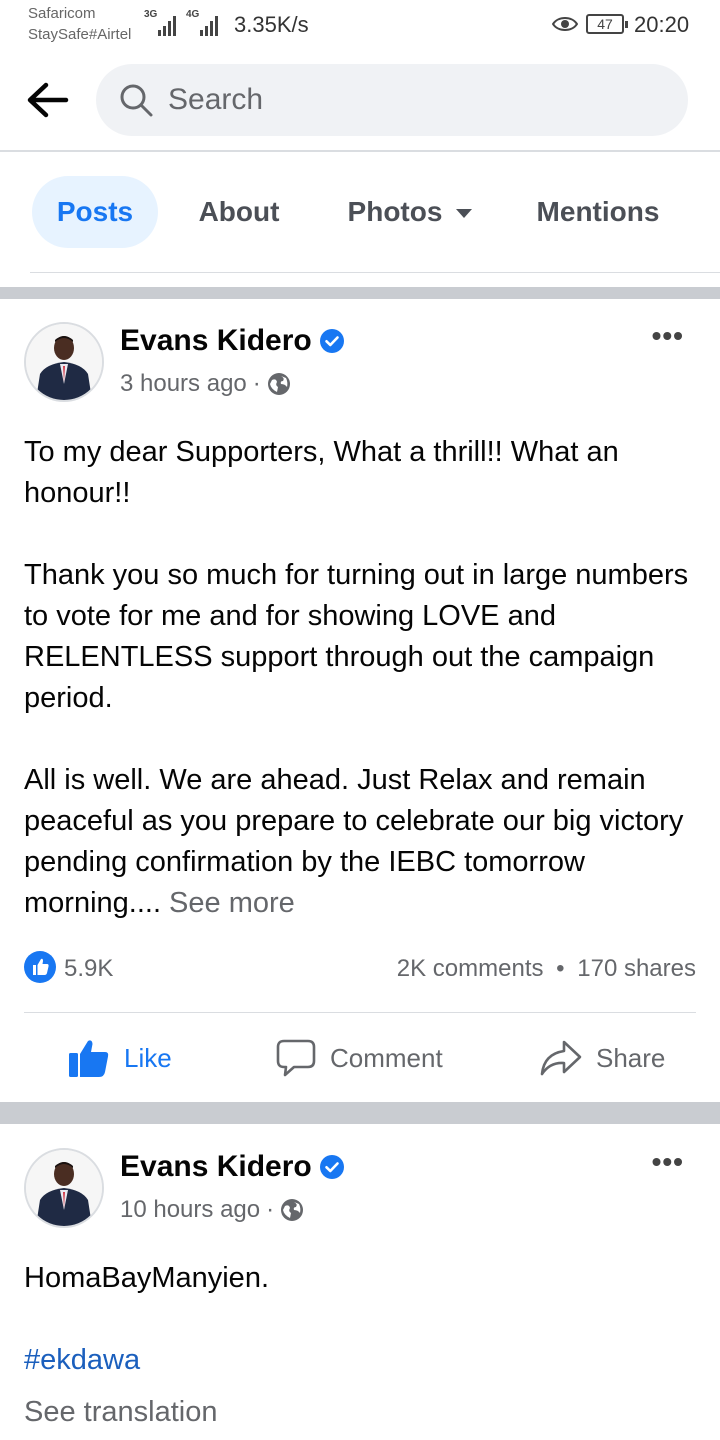 This screenshot has width=720, height=1440. I want to click on back-button, so click(48, 100).